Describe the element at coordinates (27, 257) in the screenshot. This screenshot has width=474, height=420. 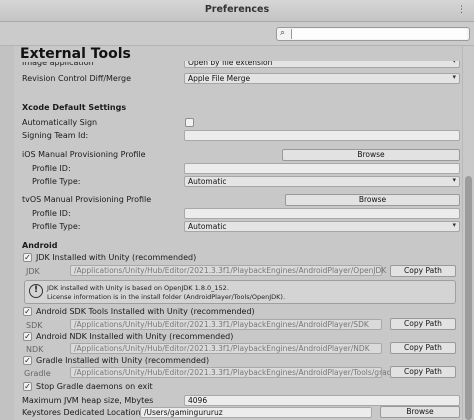
I see `jdk-checkbox: ✓` at that location.